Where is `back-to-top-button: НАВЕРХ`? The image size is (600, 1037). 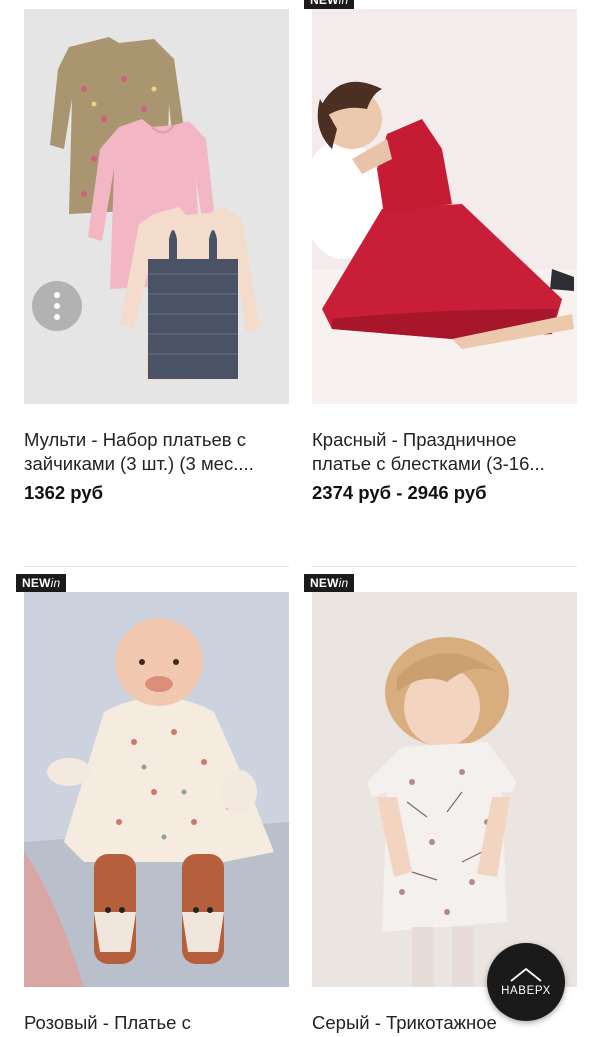 back-to-top-button: НАВЕРХ is located at coordinates (526, 982).